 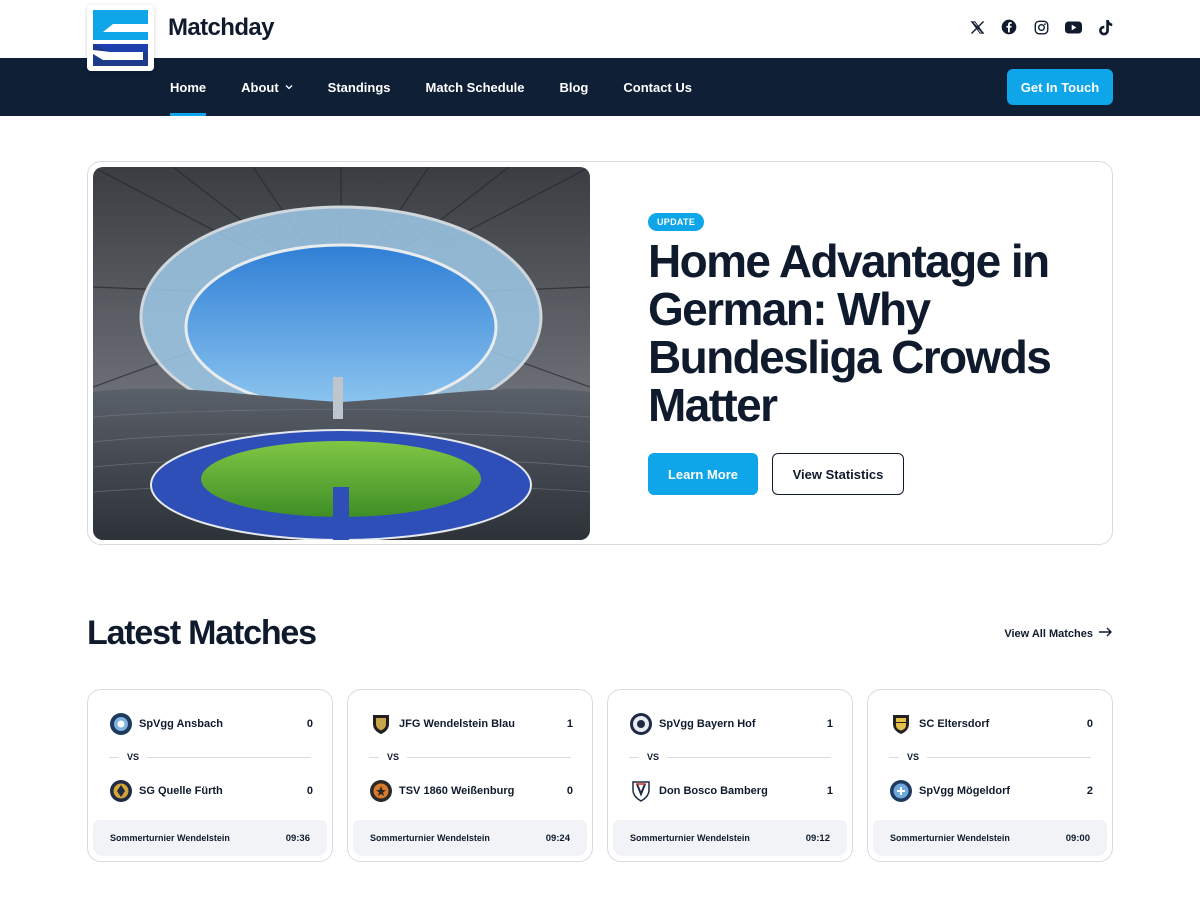 I want to click on away-team: SG Quelle Fürth 0, so click(x=211, y=791).